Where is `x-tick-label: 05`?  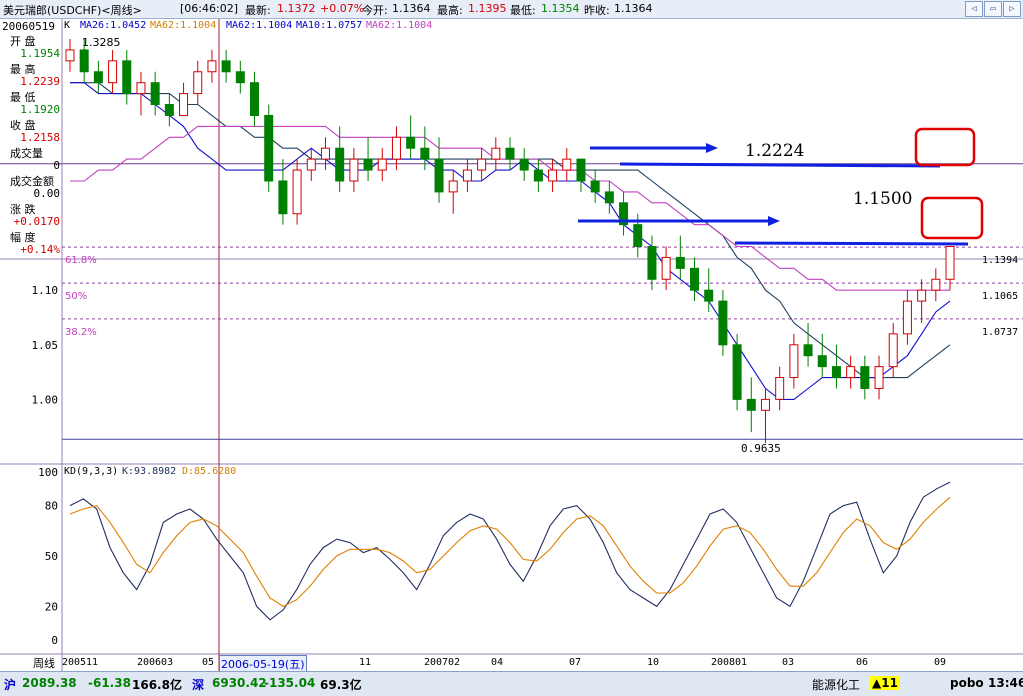
x-tick-label: 05 is located at coordinates (208, 662).